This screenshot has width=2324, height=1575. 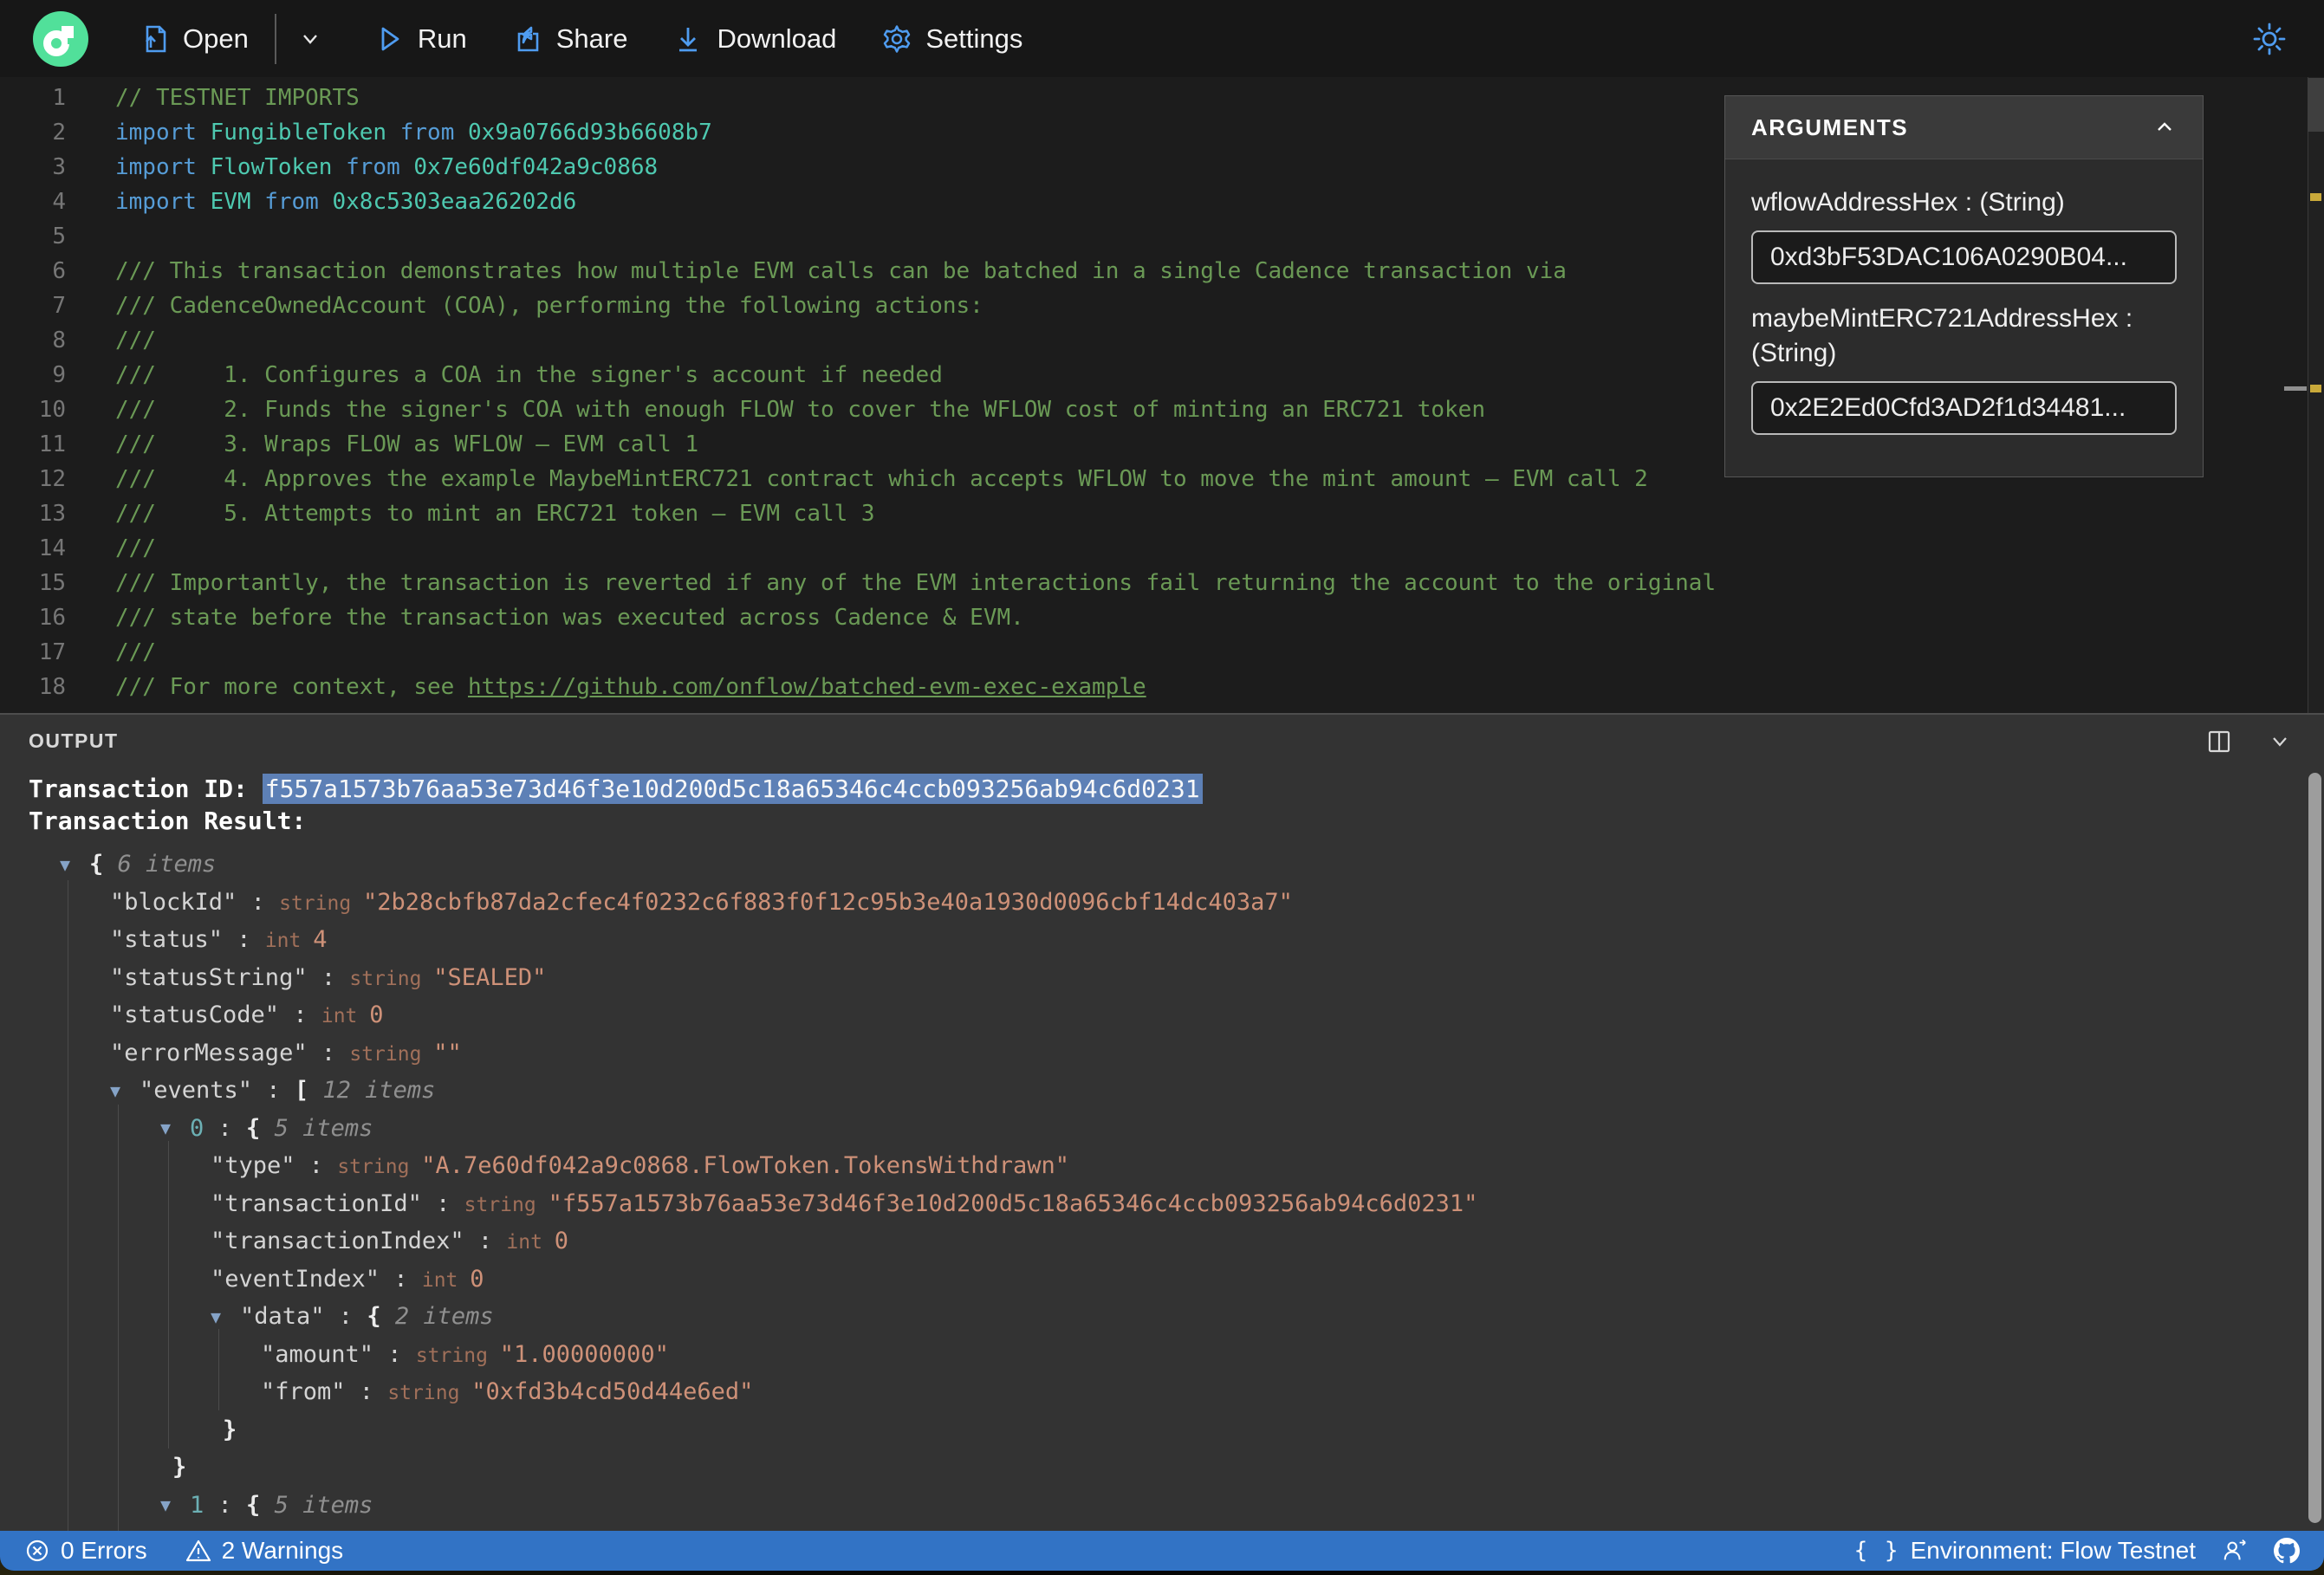 I want to click on code-line: 17 ///, so click(x=1162, y=652).